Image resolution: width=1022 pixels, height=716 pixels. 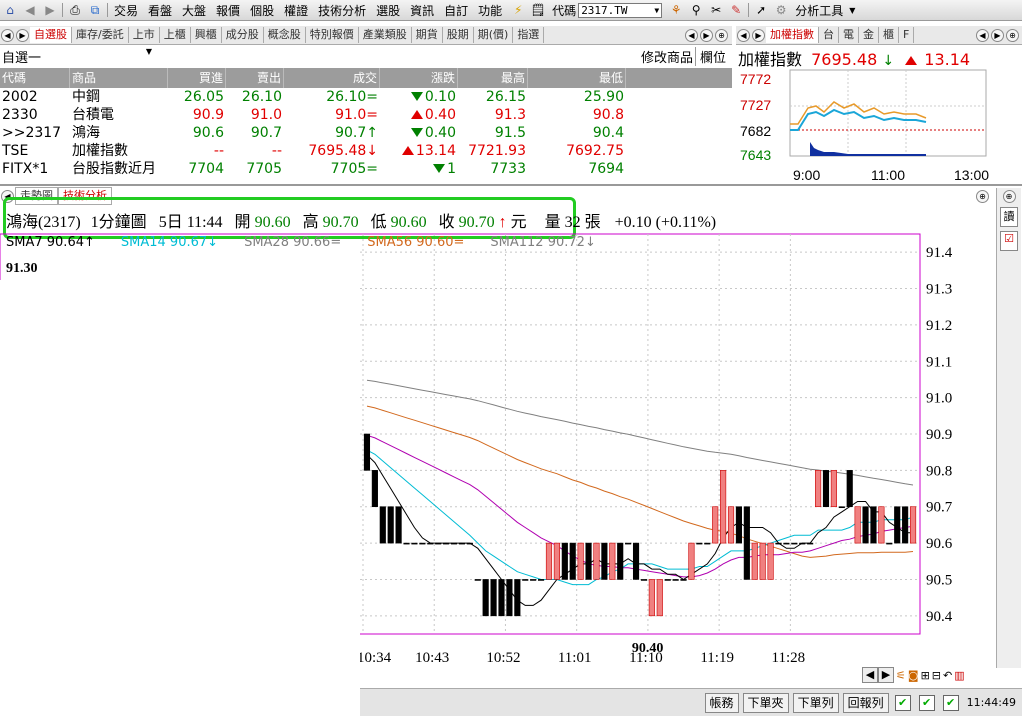 I want to click on order-bar-button: 下單列, so click(x=815, y=702).